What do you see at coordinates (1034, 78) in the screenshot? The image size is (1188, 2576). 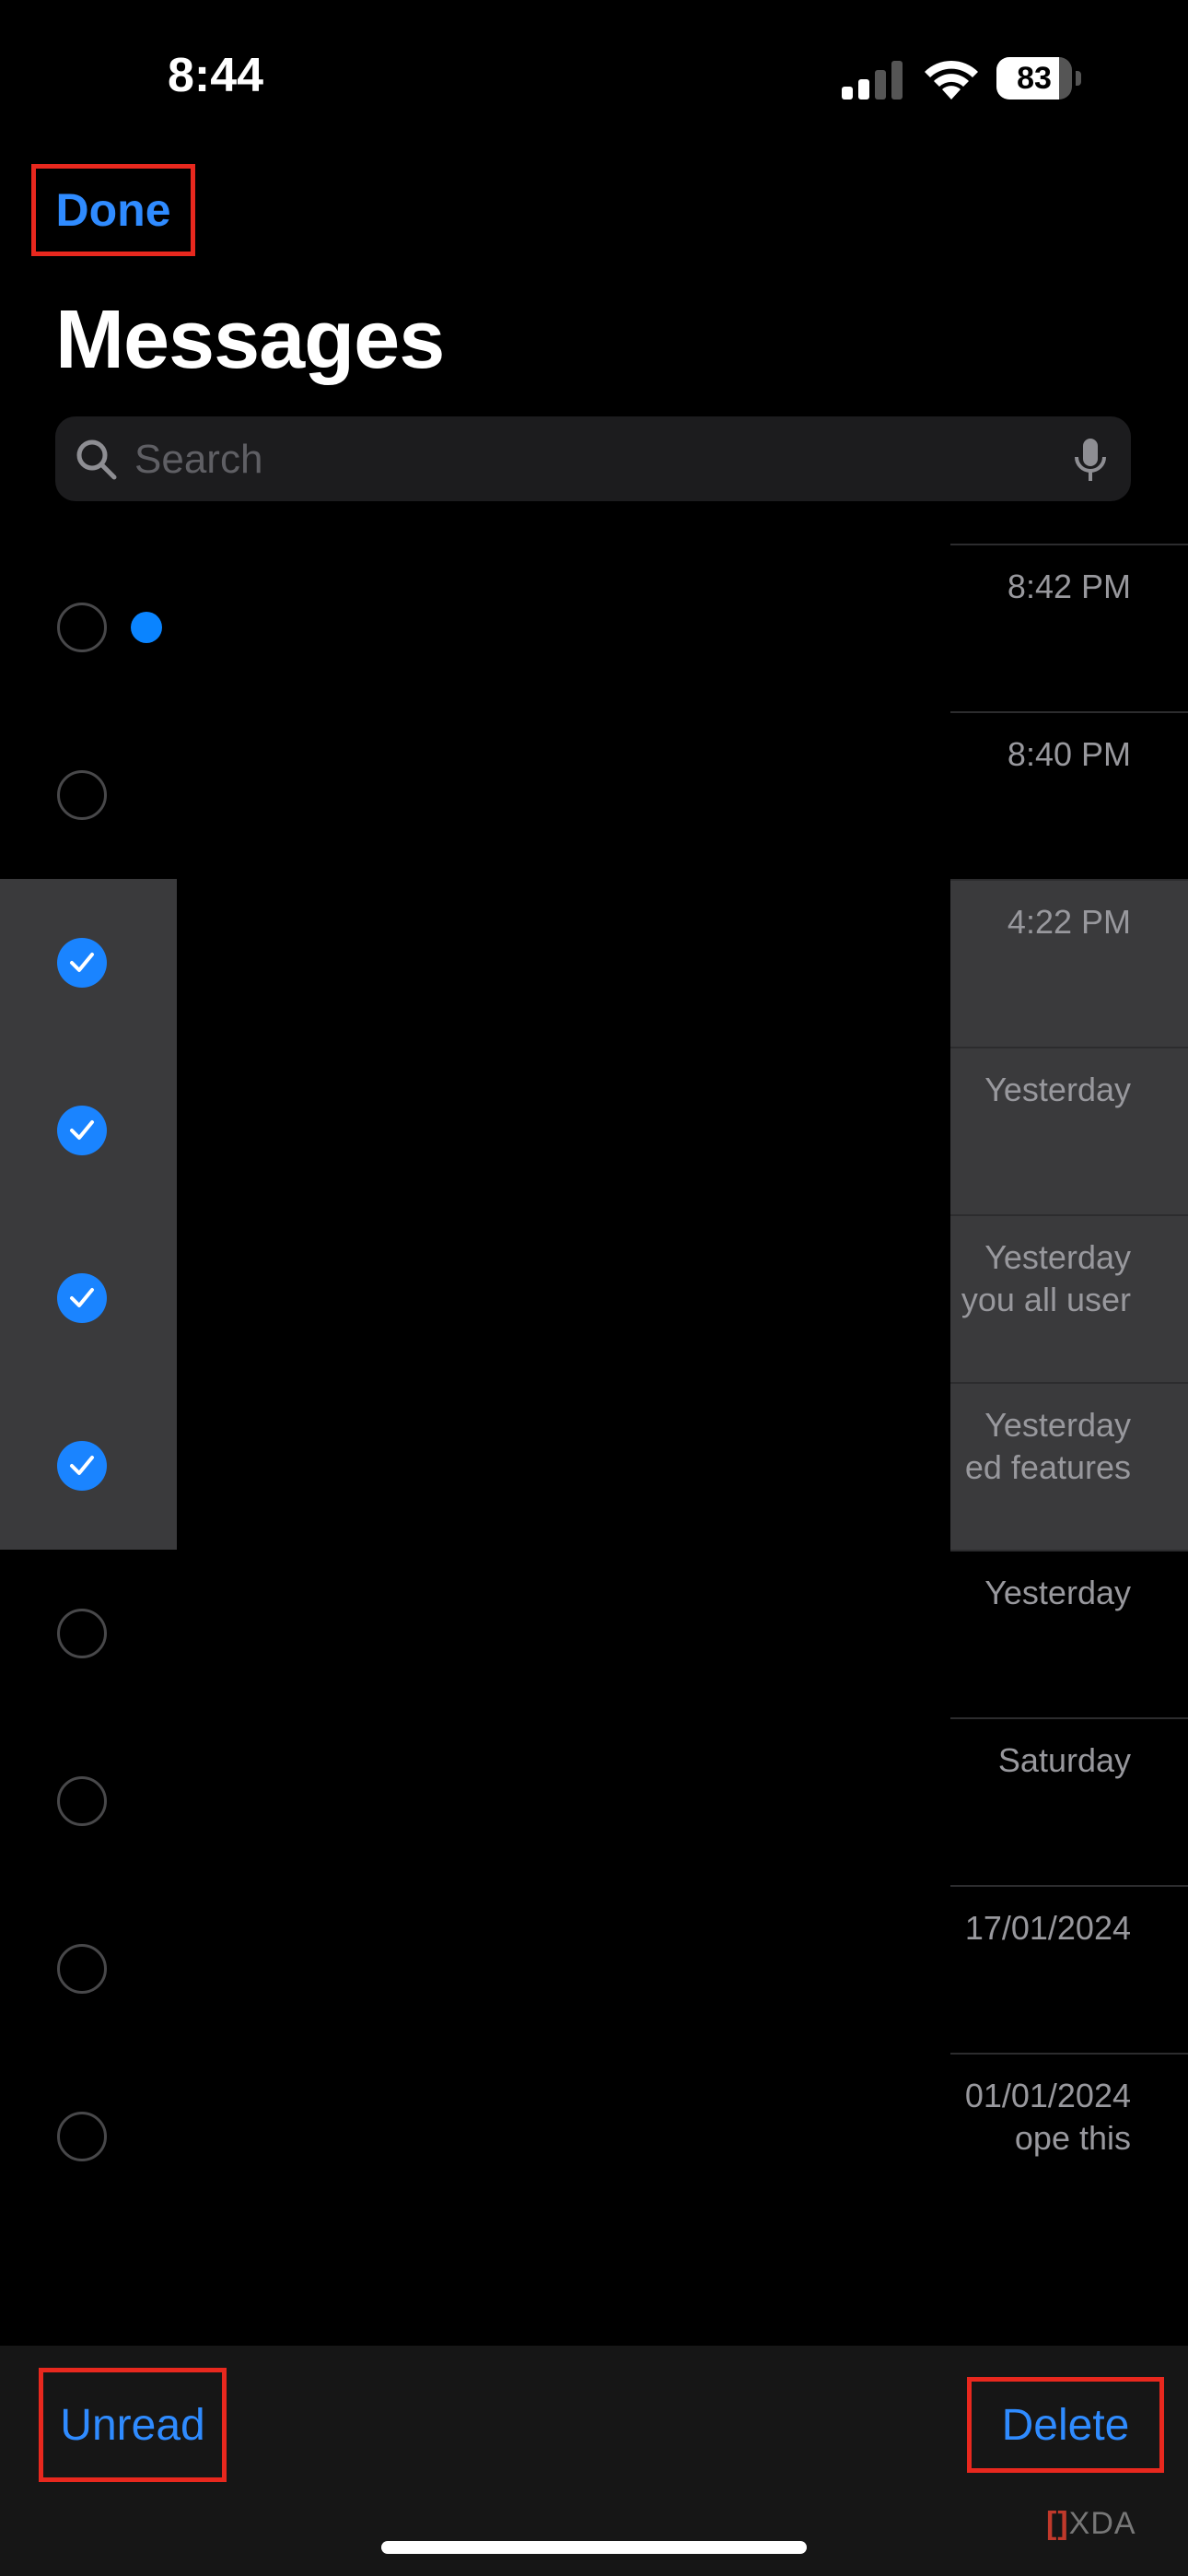 I see `battery-level: 83` at bounding box center [1034, 78].